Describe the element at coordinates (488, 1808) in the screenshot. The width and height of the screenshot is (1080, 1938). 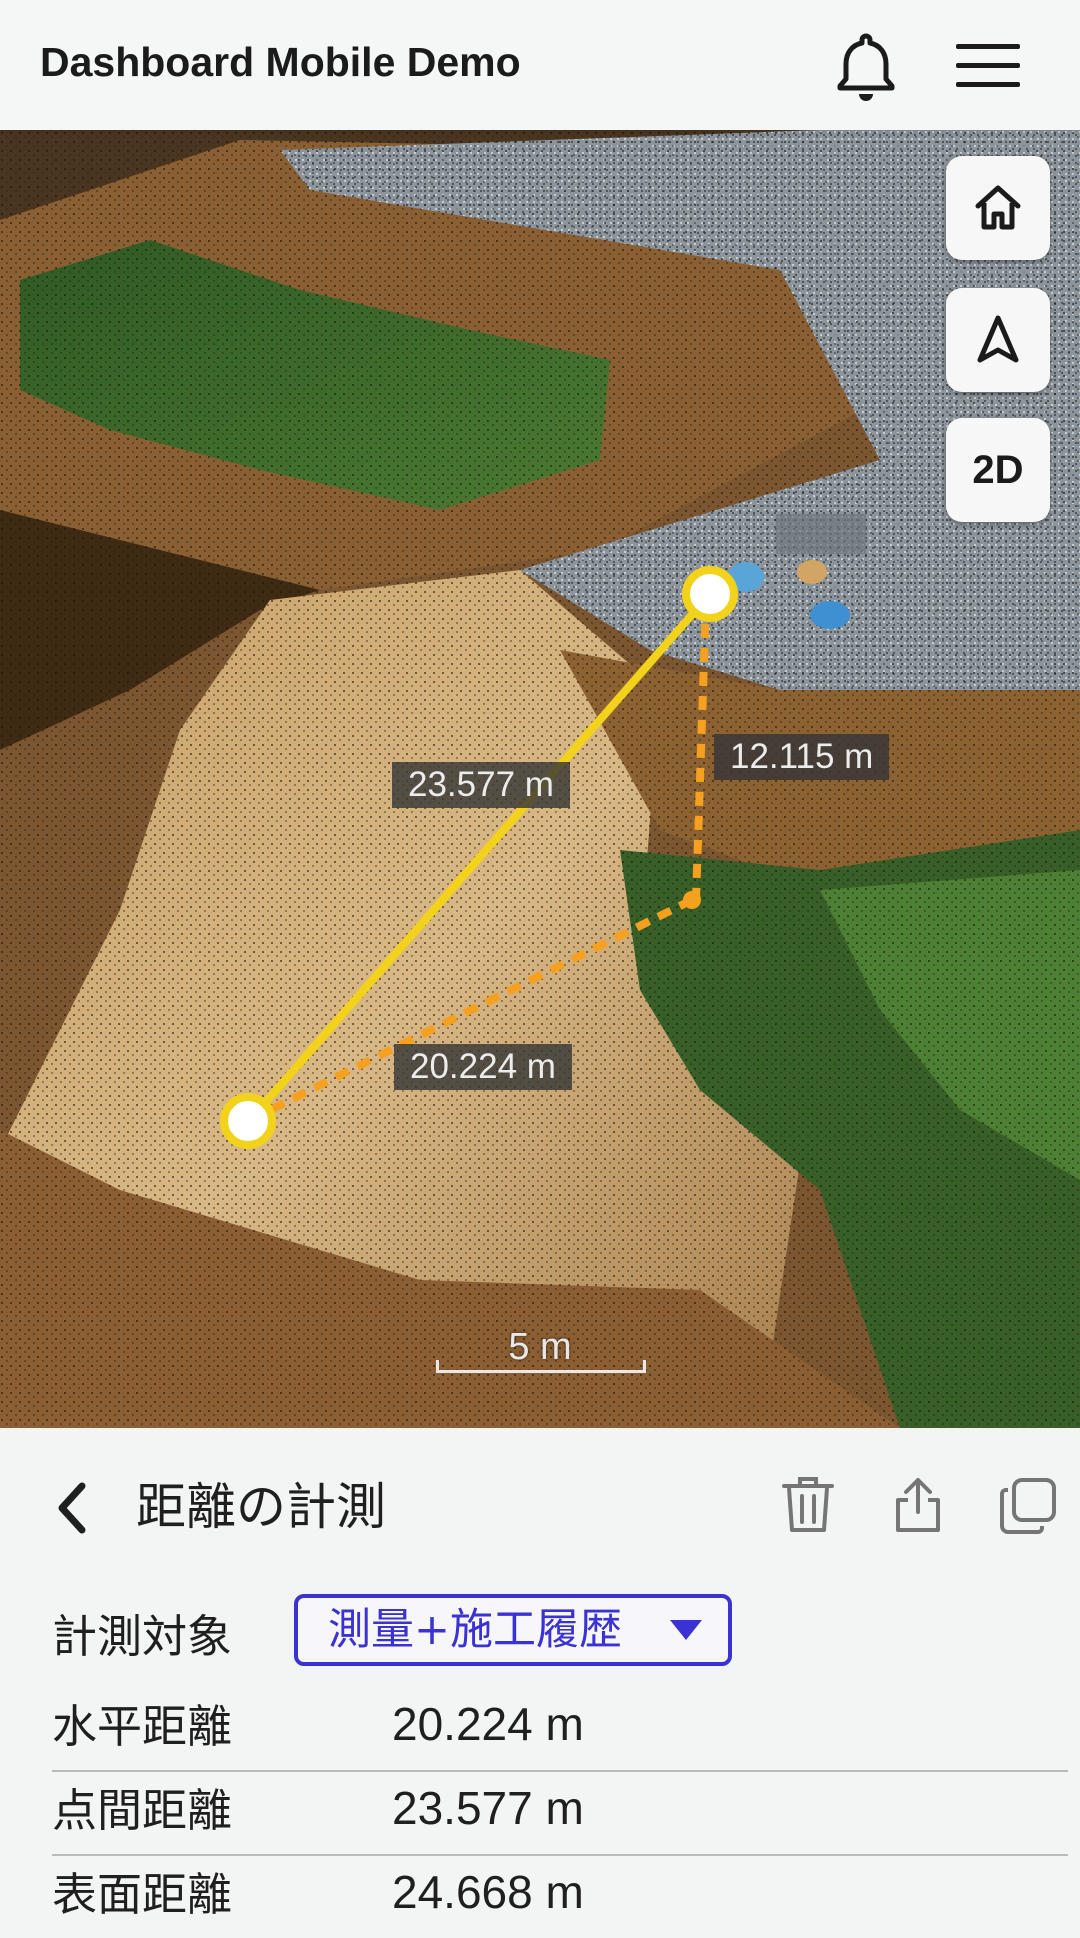
I see `result-value: 23.577 m` at that location.